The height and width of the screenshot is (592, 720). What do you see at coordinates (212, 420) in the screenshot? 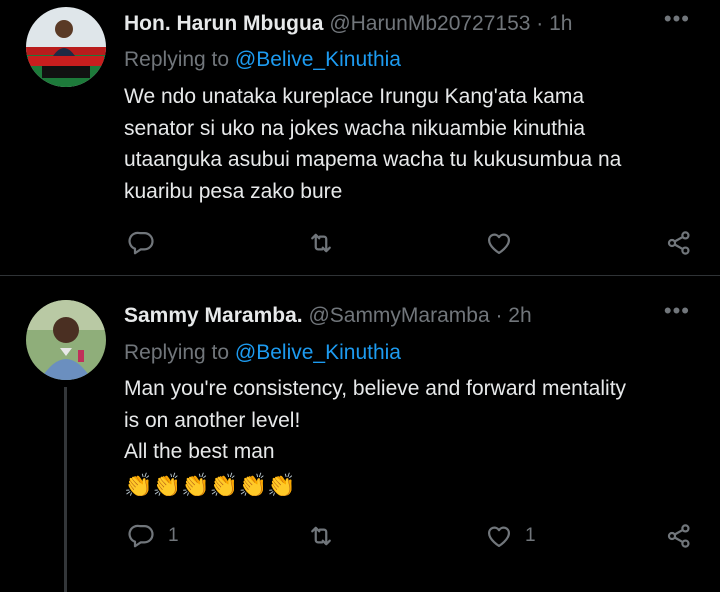
I see `tweet-text-line: is on another level!` at bounding box center [212, 420].